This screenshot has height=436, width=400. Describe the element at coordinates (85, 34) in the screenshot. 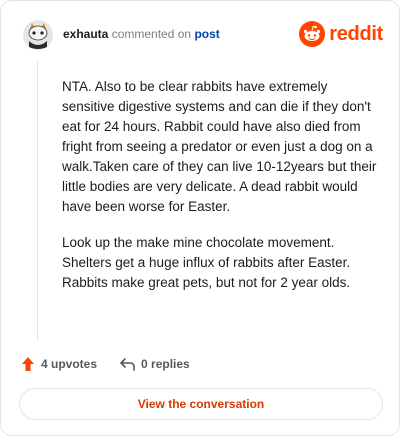

I see `username-link: exhauta` at that location.